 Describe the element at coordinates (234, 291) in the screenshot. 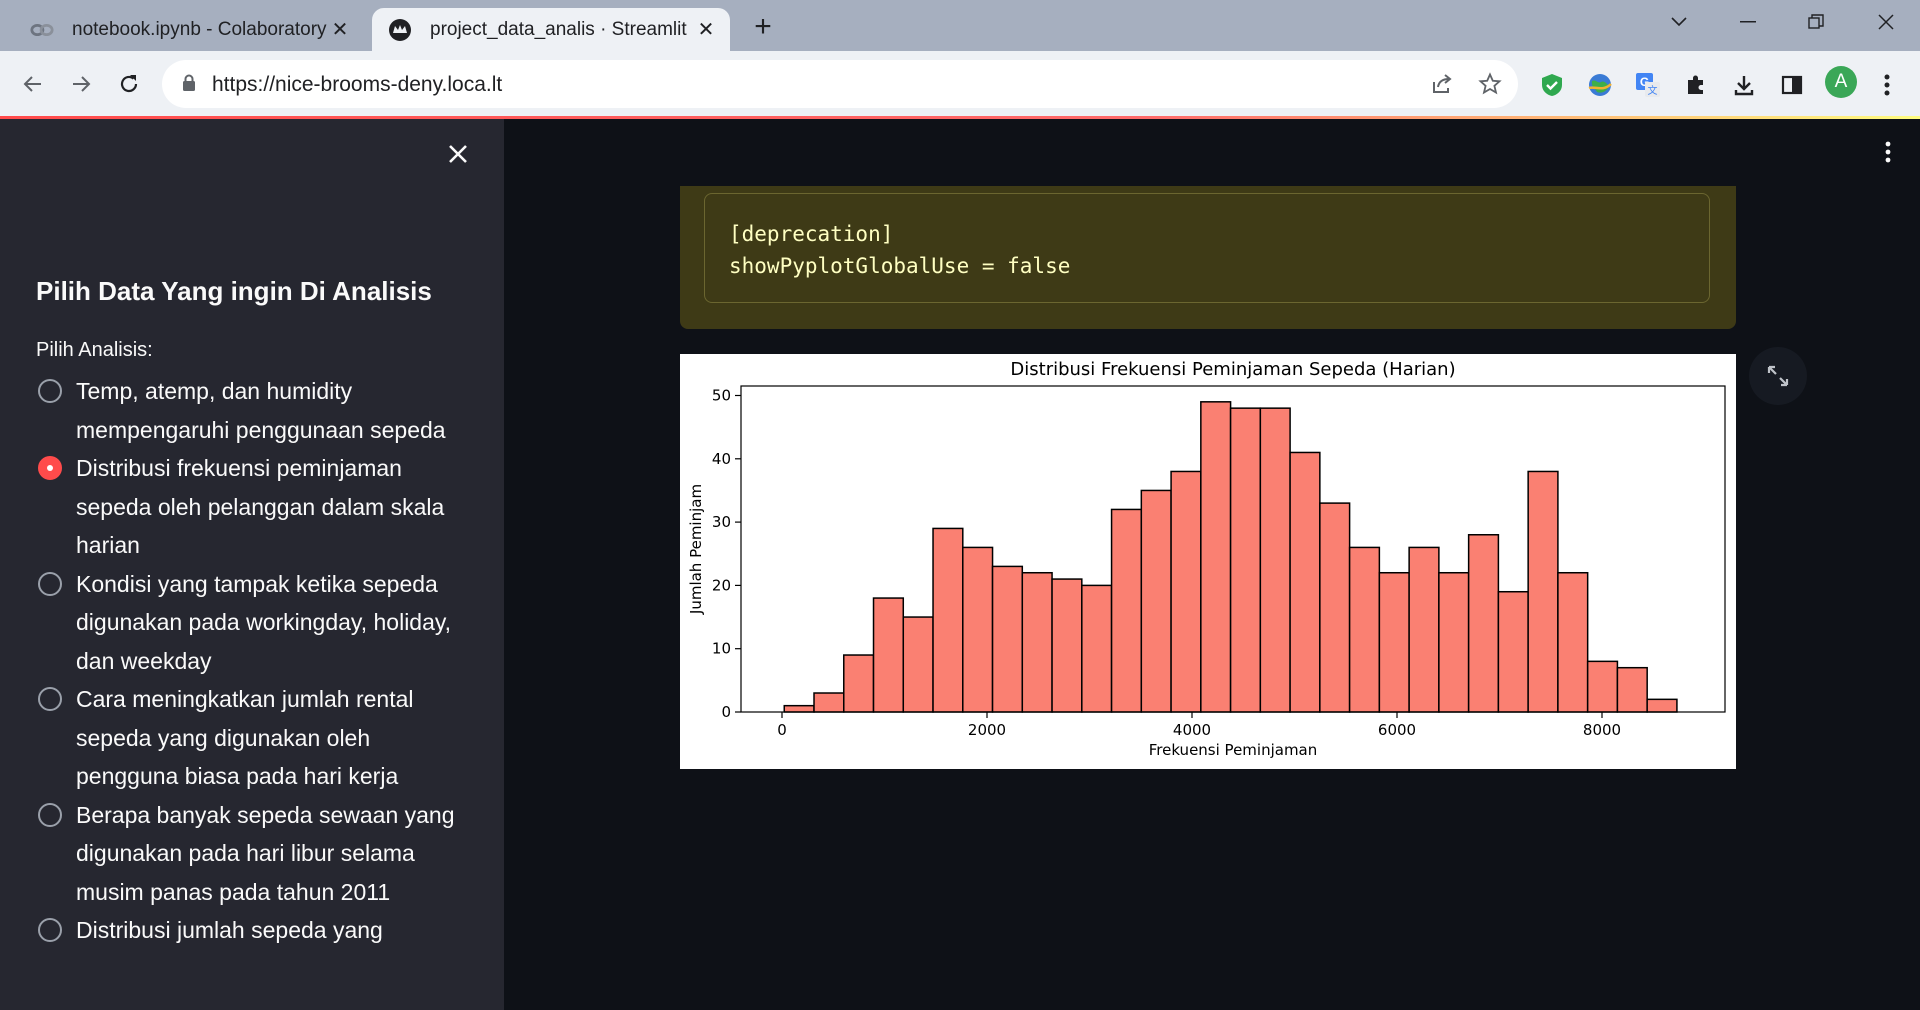

I see `sidebar-heading: Pilih Data Yang ingin Di Analisis` at that location.